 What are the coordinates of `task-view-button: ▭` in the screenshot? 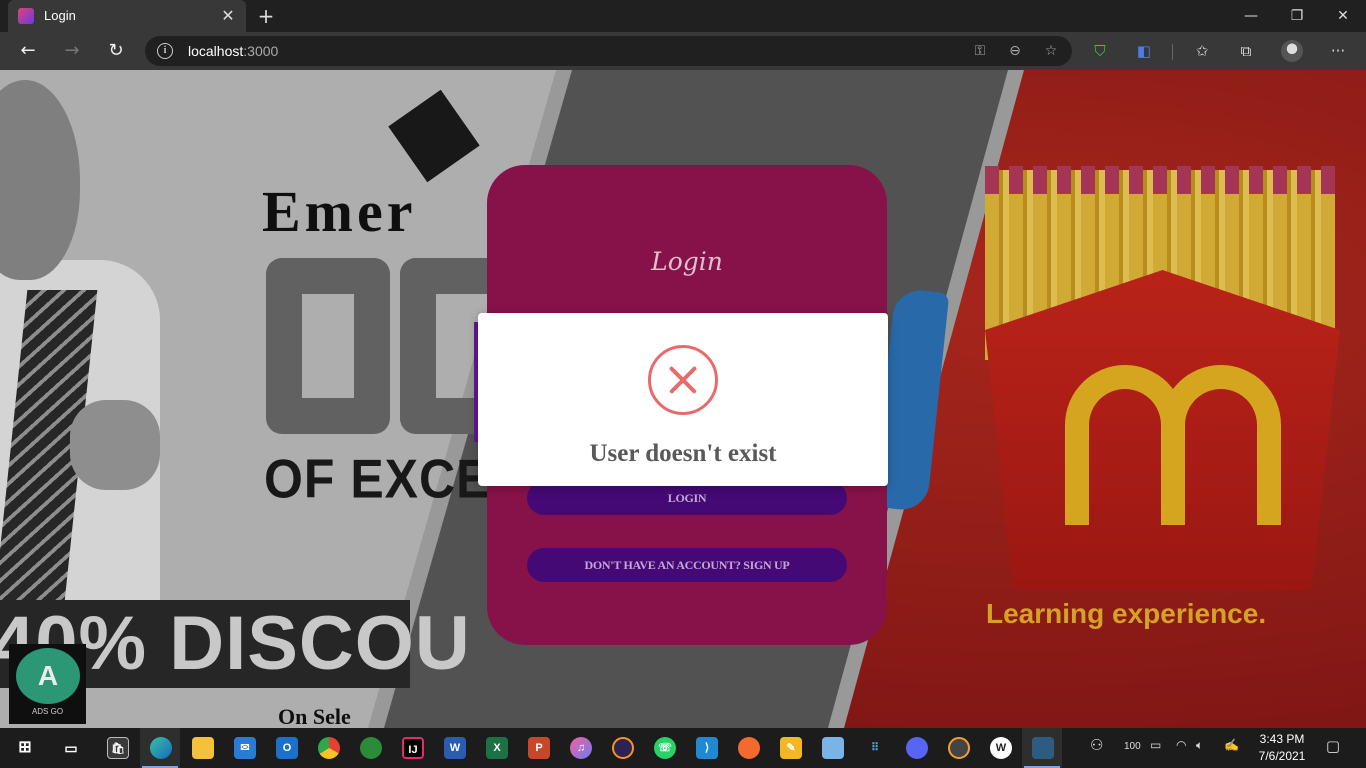 It's located at (70, 748).